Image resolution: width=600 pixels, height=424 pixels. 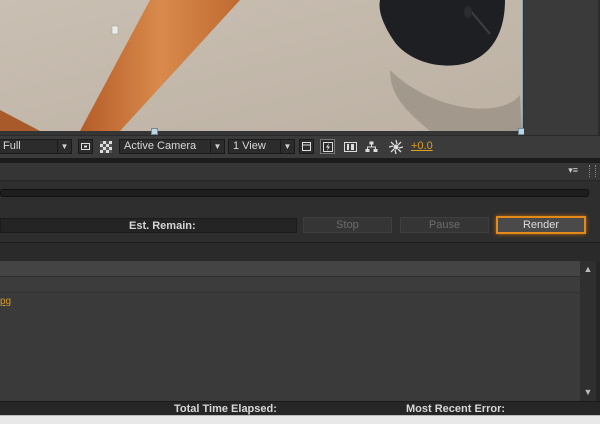 I want to click on render-progress-area, so click(x=300, y=195).